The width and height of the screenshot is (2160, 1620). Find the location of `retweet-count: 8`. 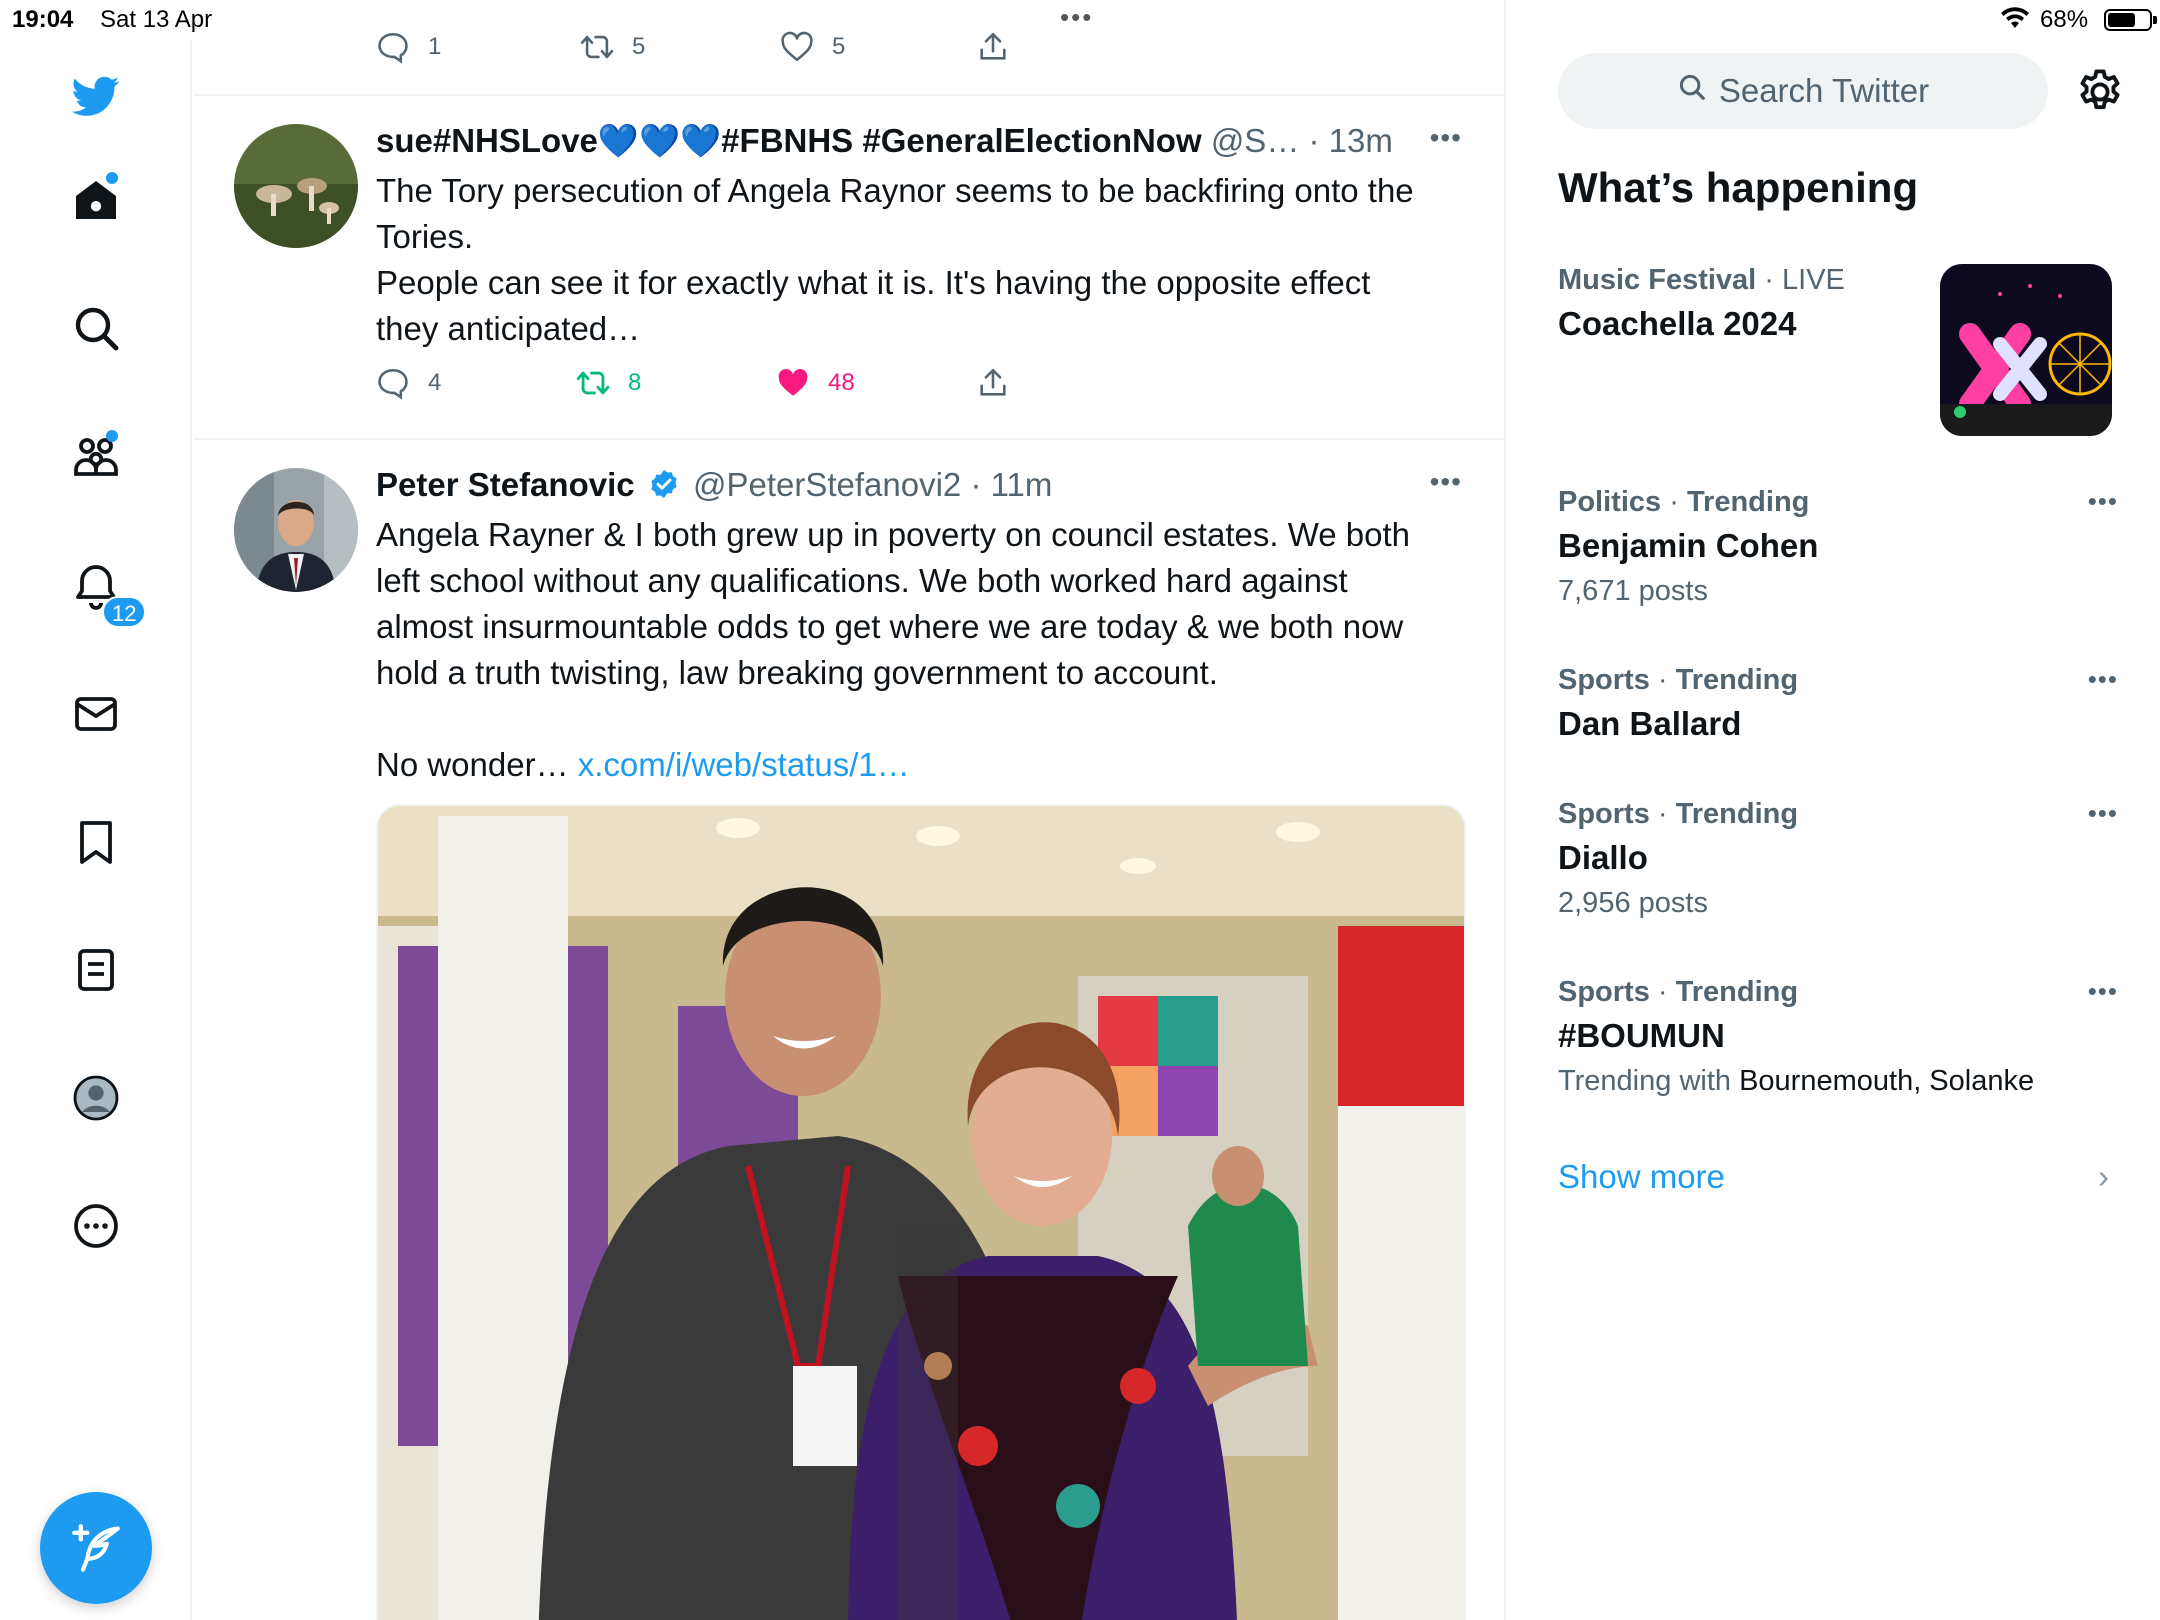

retweet-count: 8 is located at coordinates (635, 382).